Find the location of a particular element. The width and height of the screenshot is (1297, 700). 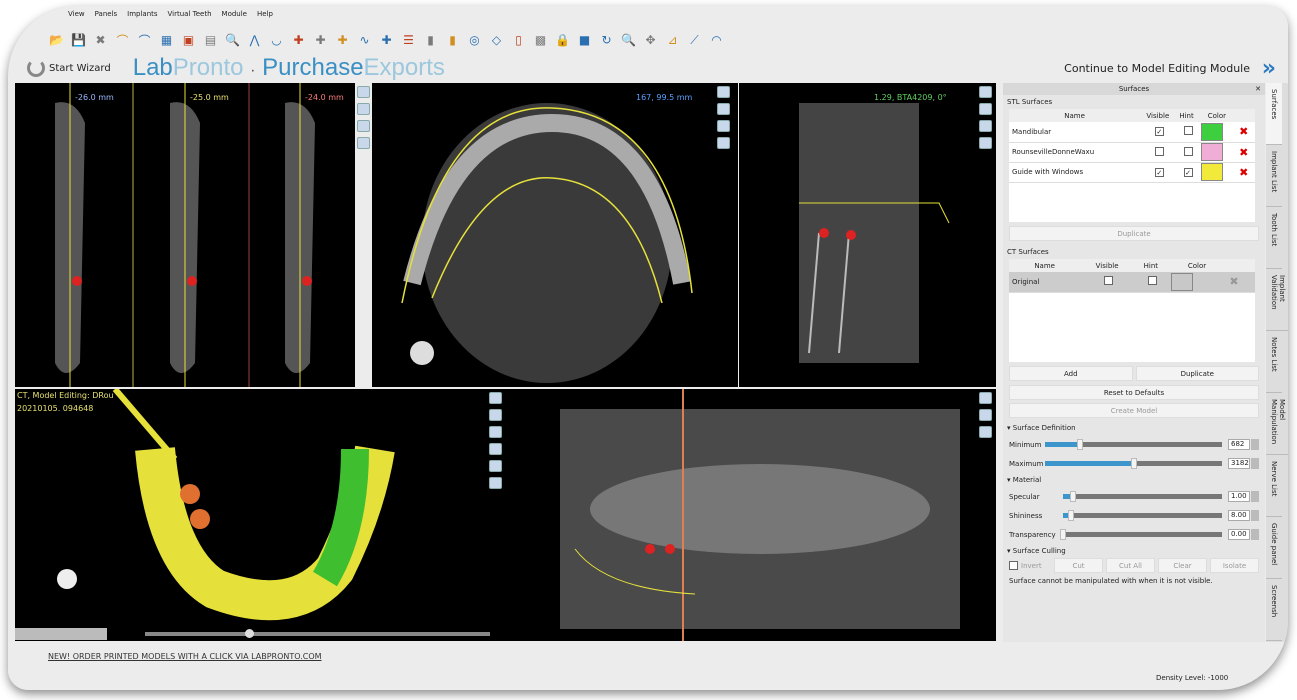

specular-input: 1.00 is located at coordinates (1239, 496).